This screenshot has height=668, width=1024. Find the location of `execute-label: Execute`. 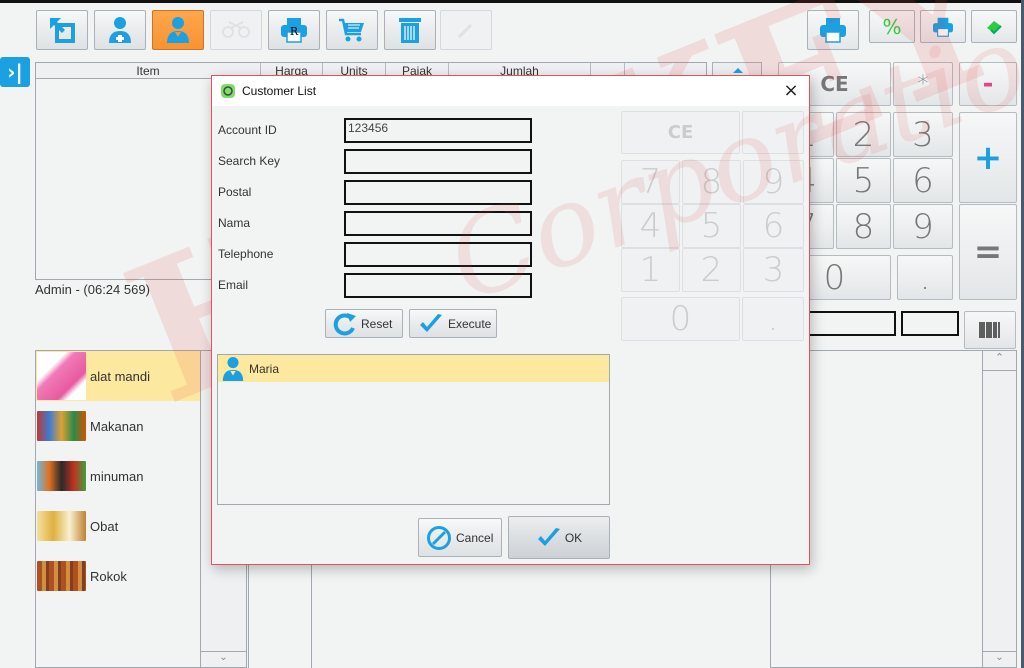

execute-label: Execute is located at coordinates (470, 323).